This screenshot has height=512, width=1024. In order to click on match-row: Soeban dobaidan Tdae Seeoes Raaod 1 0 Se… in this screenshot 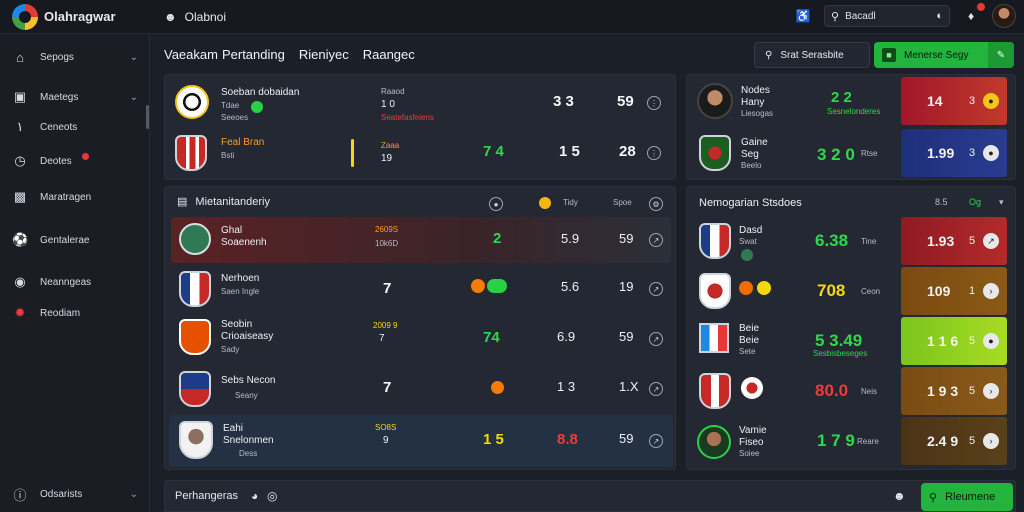, I will do `click(420, 103)`.